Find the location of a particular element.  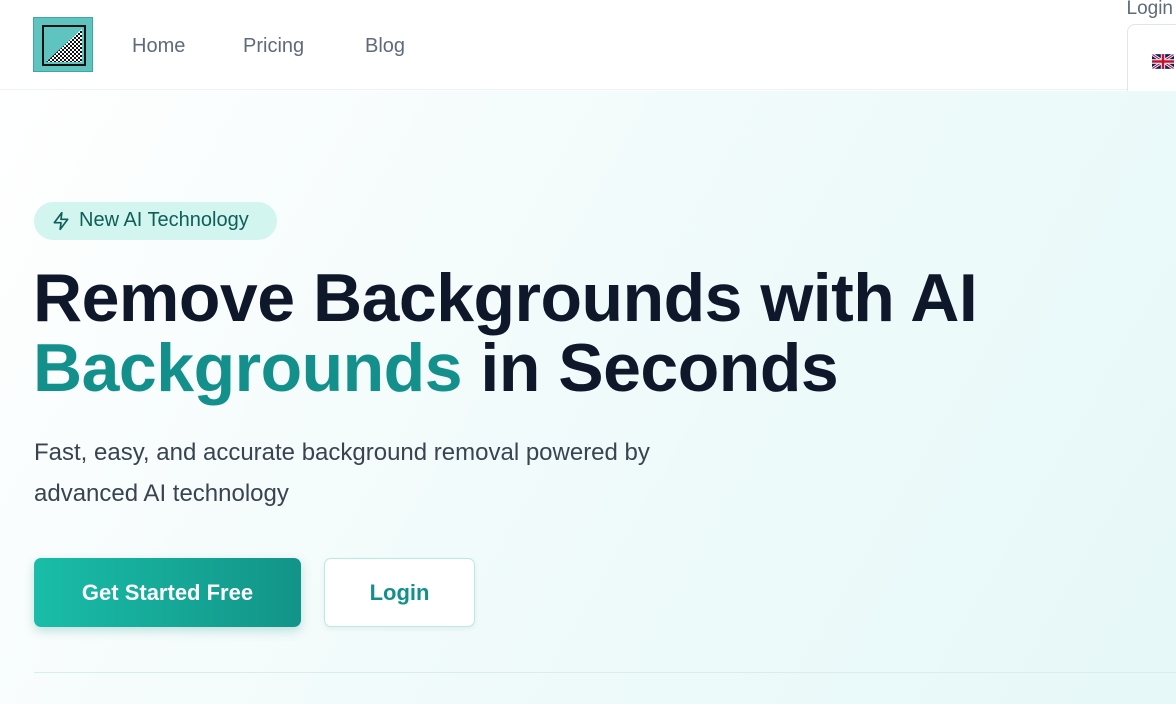

lightning-icon is located at coordinates (61, 221).